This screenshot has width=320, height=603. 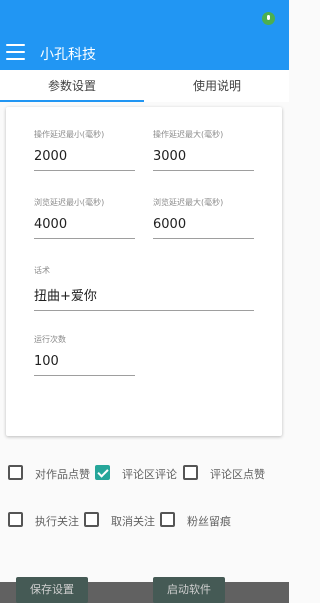 What do you see at coordinates (42, 270) in the screenshot?
I see `field-label: 话术` at bounding box center [42, 270].